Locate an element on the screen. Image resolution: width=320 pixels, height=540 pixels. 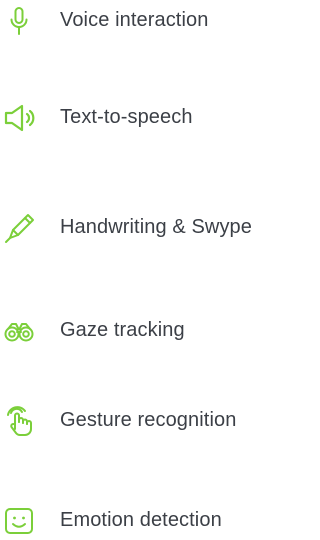
feature-item-emotion-detection: Emotion detection is located at coordinates (154, 520).